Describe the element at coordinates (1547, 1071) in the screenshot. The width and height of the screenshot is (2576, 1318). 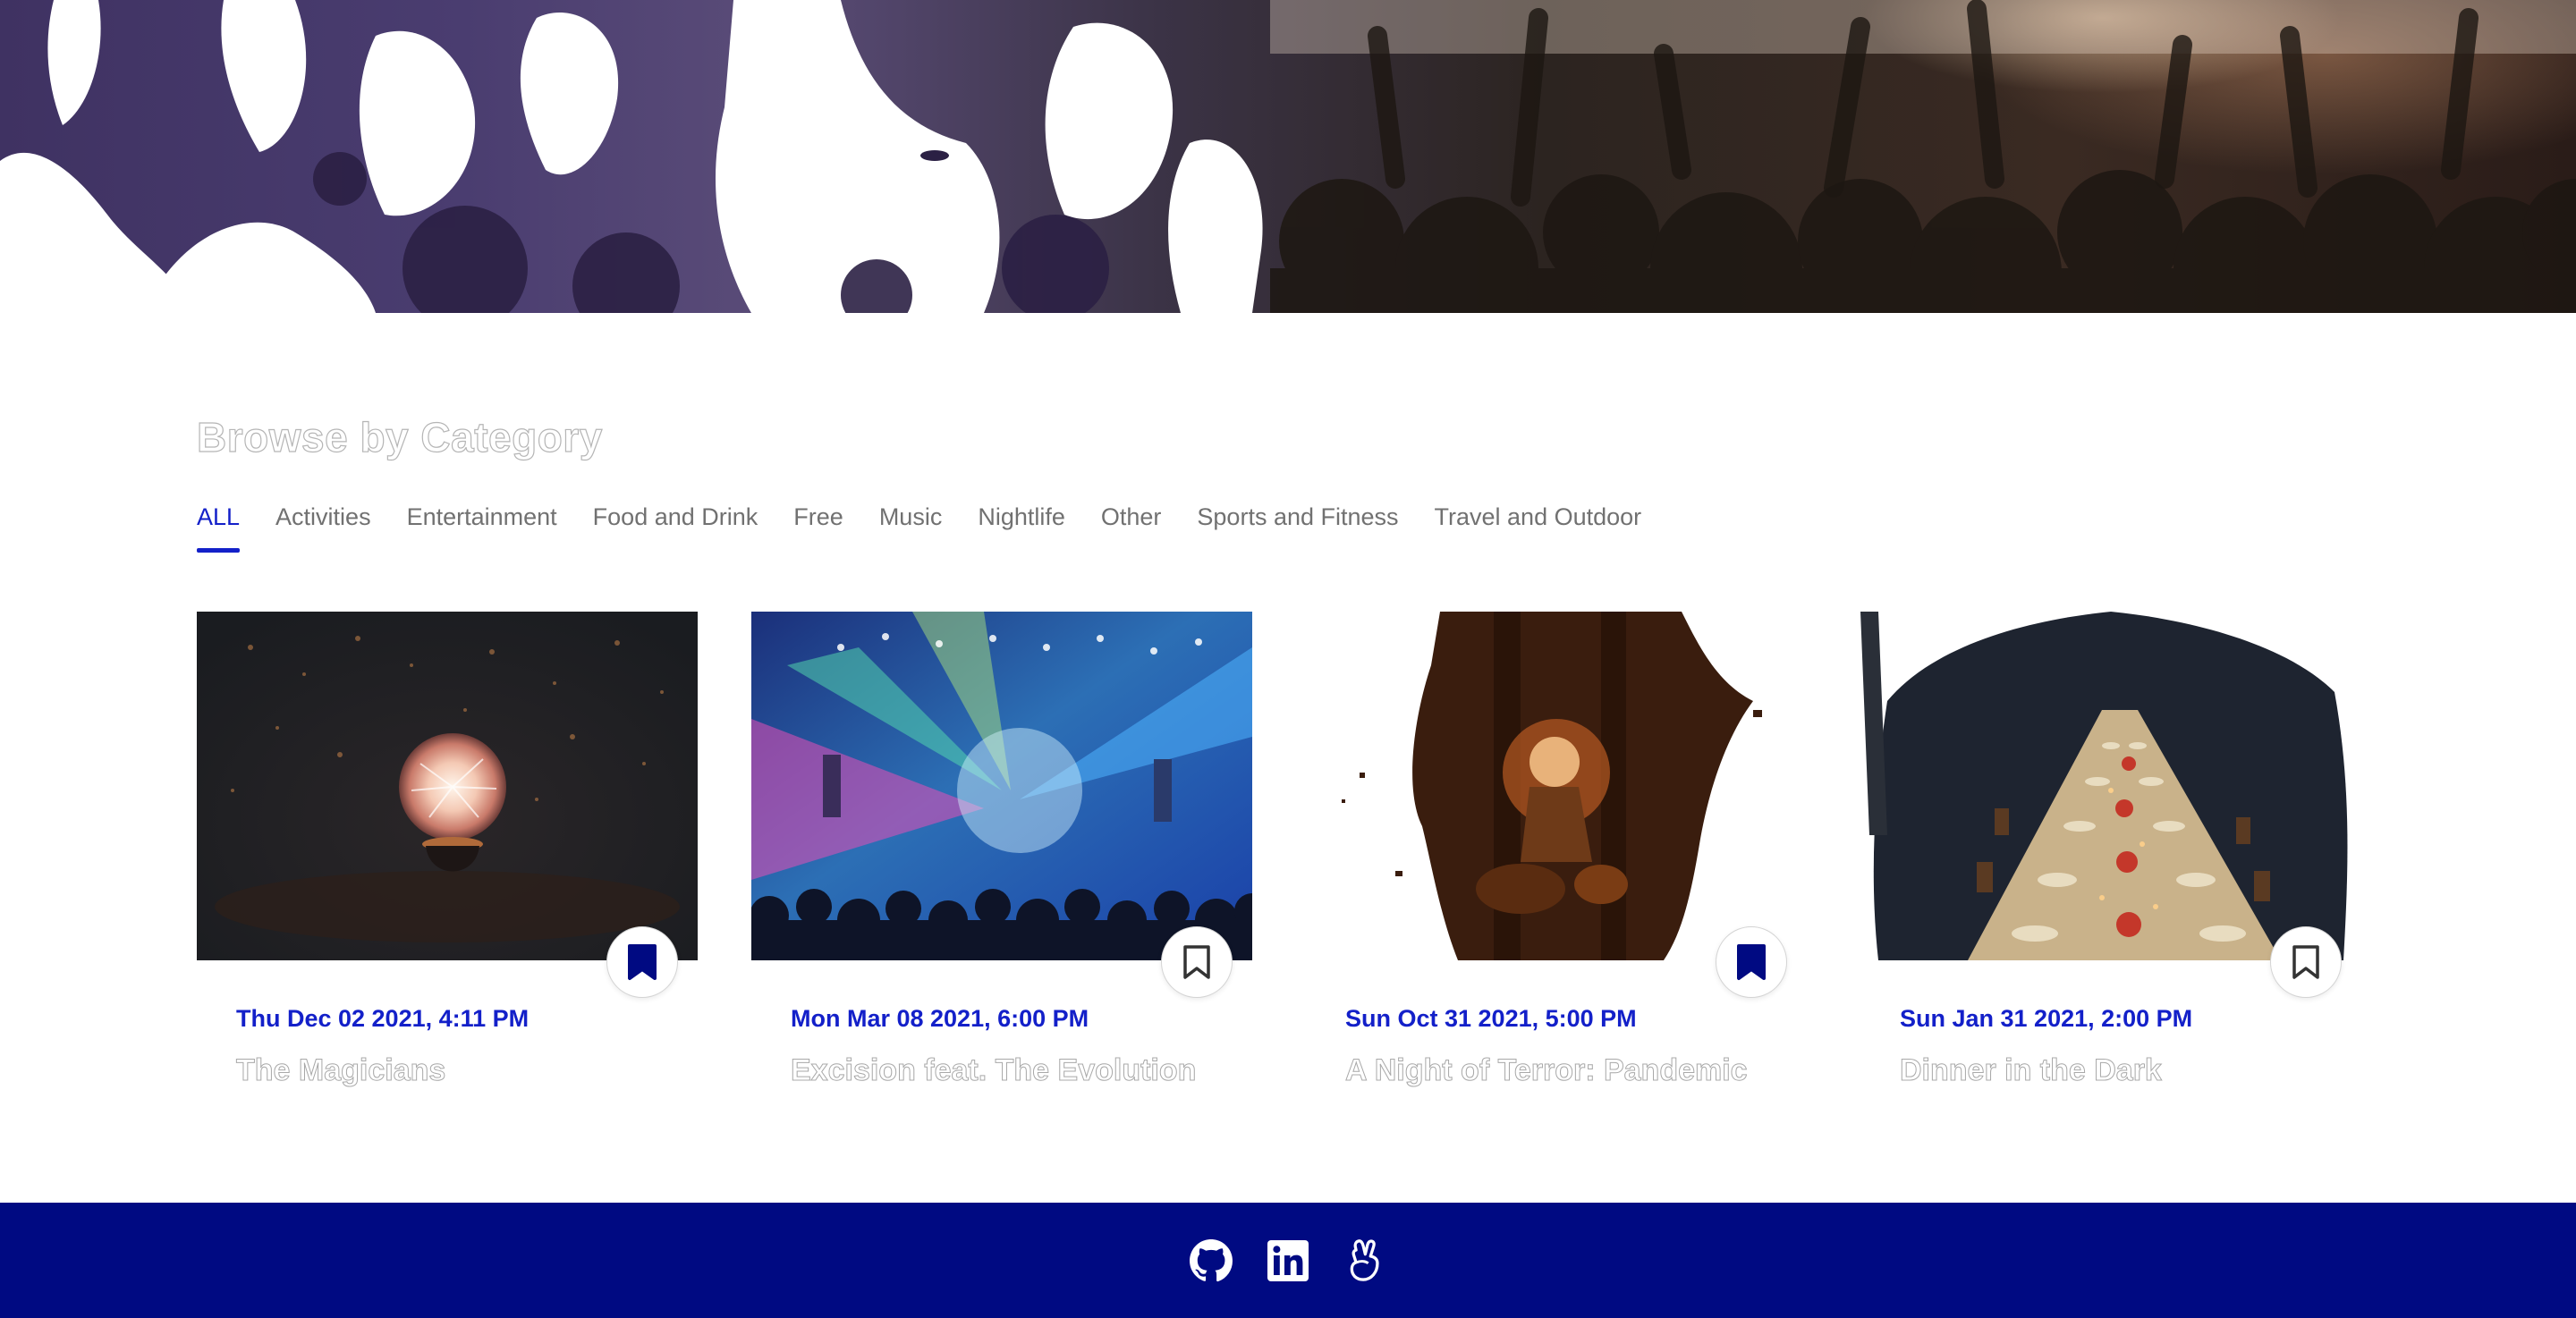
I see `event-title: A Night of Terror: Pandemic` at that location.